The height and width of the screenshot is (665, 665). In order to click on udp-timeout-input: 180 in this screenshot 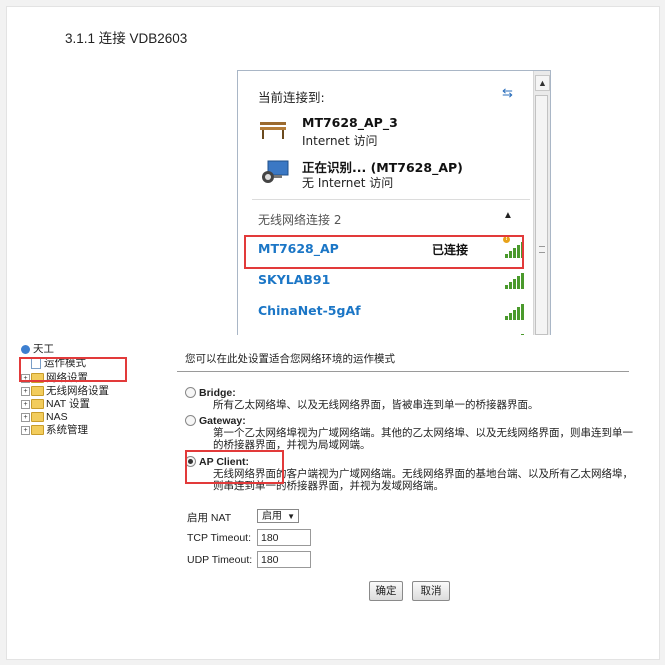, I will do `click(284, 559)`.